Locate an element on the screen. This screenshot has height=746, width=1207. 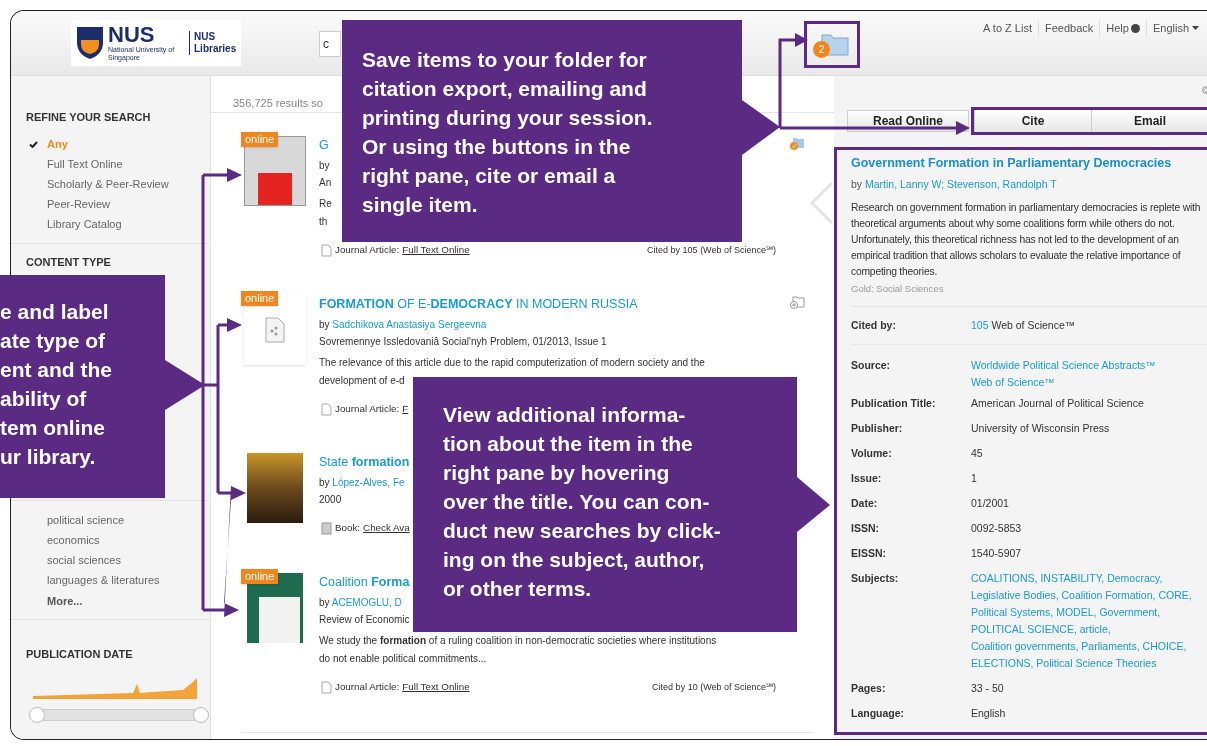
caret-icon is located at coordinates (1195, 28).